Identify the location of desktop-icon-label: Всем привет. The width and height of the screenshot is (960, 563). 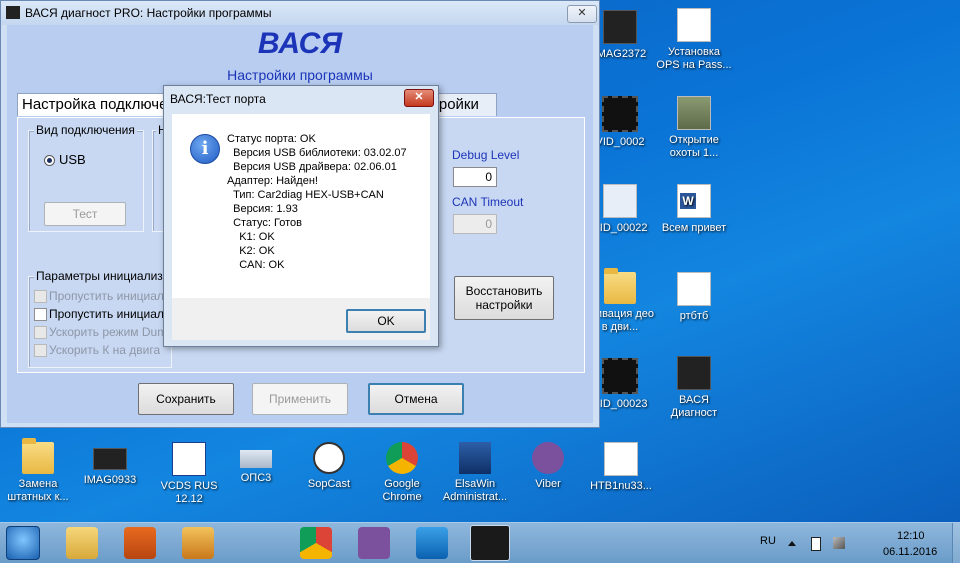
(694, 228).